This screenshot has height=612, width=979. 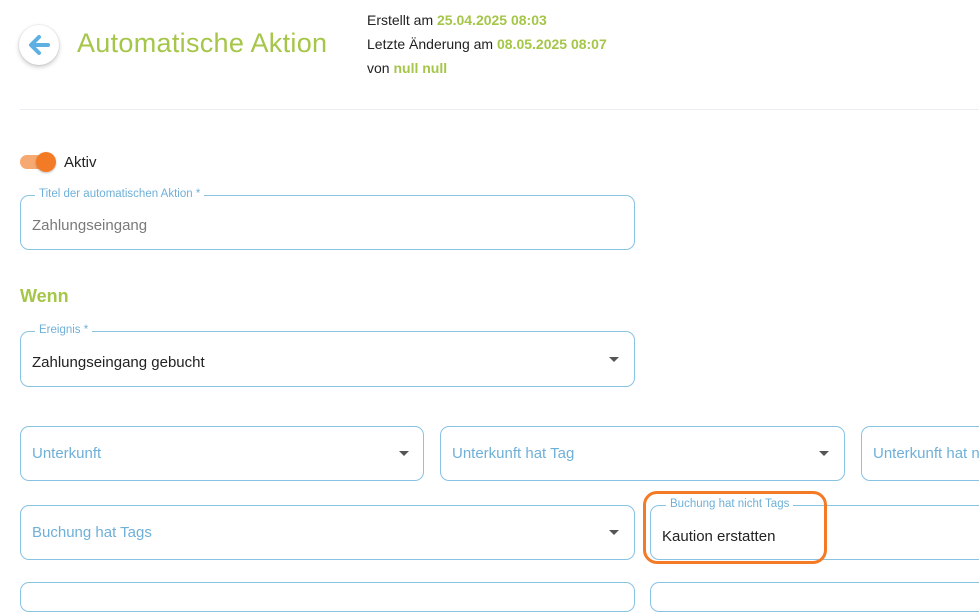 What do you see at coordinates (90, 225) in the screenshot?
I see `title-field-value: Zahlungseingang` at bounding box center [90, 225].